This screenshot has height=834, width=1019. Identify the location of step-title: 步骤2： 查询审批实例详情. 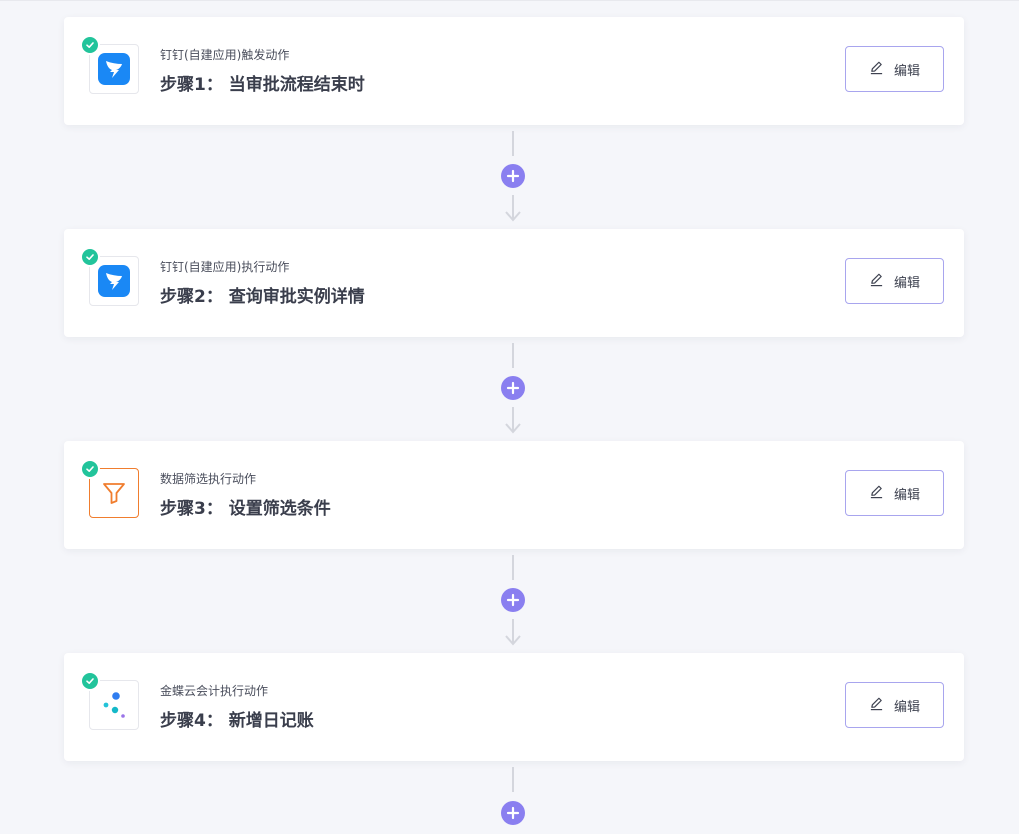
(262, 297).